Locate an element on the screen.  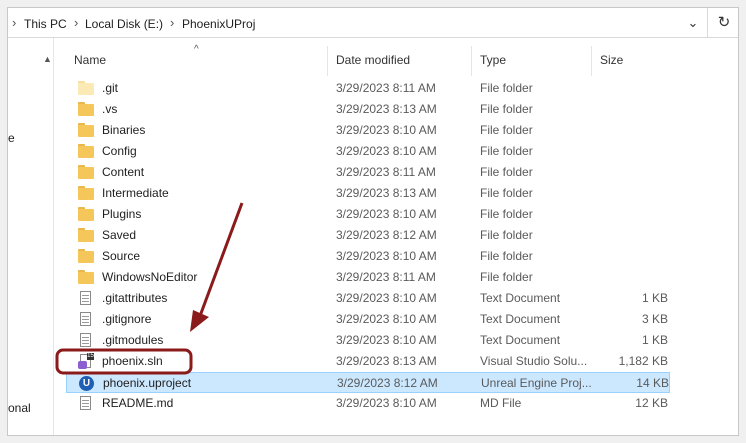
file-name: Binaries is located at coordinates (124, 130).